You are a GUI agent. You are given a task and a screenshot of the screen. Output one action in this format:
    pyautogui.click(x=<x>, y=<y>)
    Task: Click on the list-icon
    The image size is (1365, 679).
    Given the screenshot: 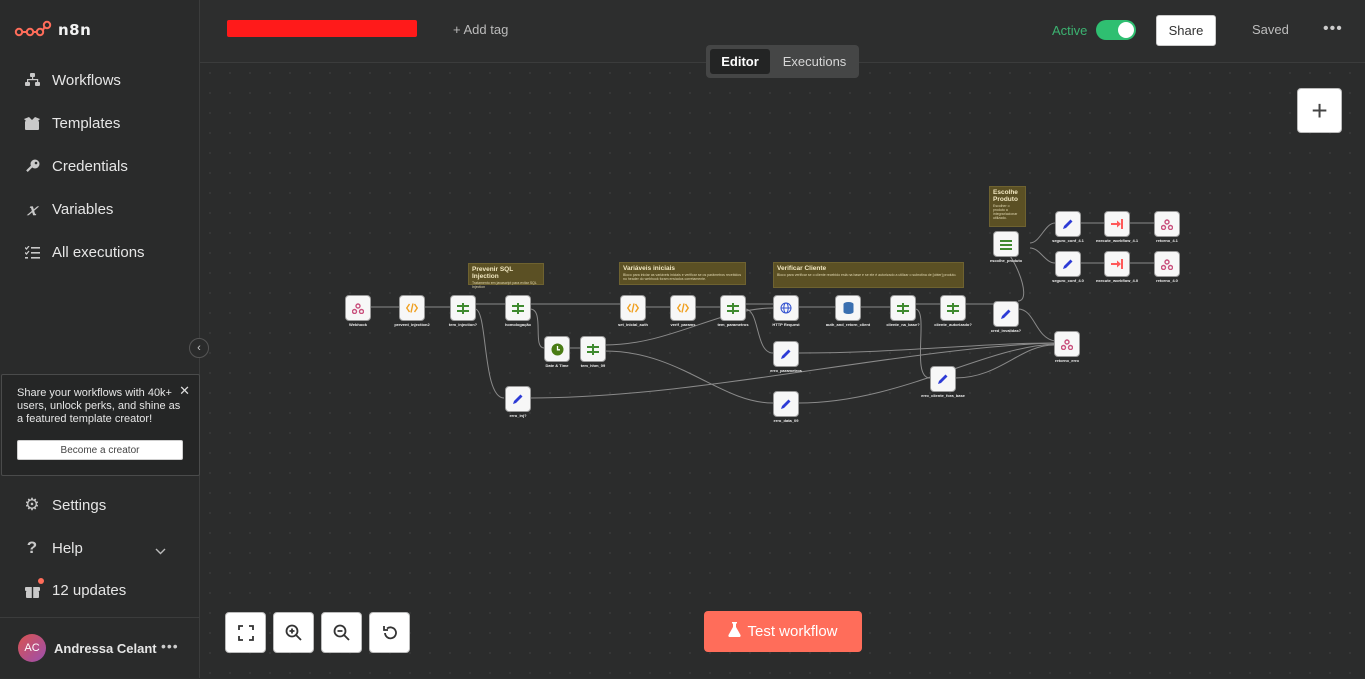 What is the action you would take?
    pyautogui.click(x=32, y=252)
    